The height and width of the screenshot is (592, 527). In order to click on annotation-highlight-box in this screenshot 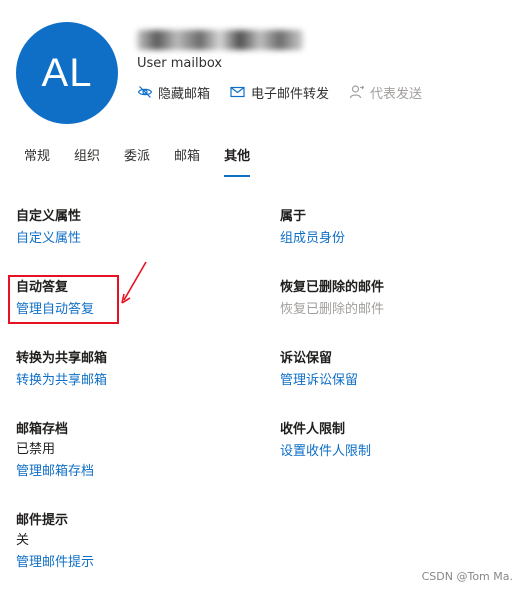, I will do `click(63, 299)`.